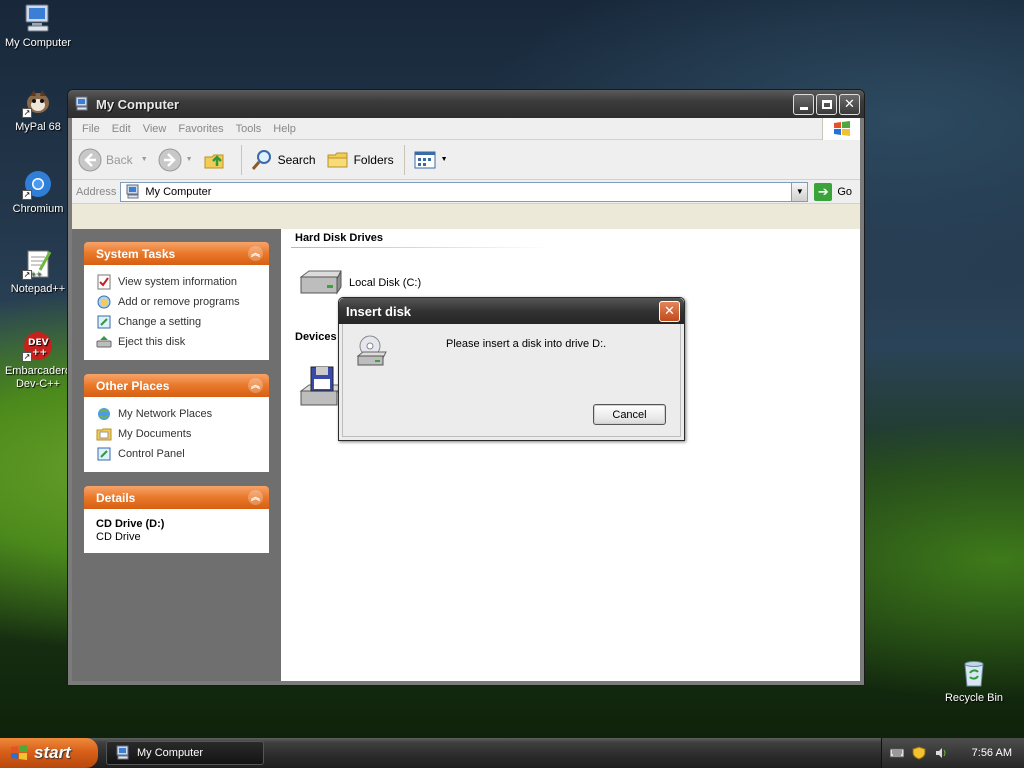  Describe the element at coordinates (38, 272) in the screenshot. I see `desktop-icon-notepadpp: ++ ↗ Notepad++` at that location.